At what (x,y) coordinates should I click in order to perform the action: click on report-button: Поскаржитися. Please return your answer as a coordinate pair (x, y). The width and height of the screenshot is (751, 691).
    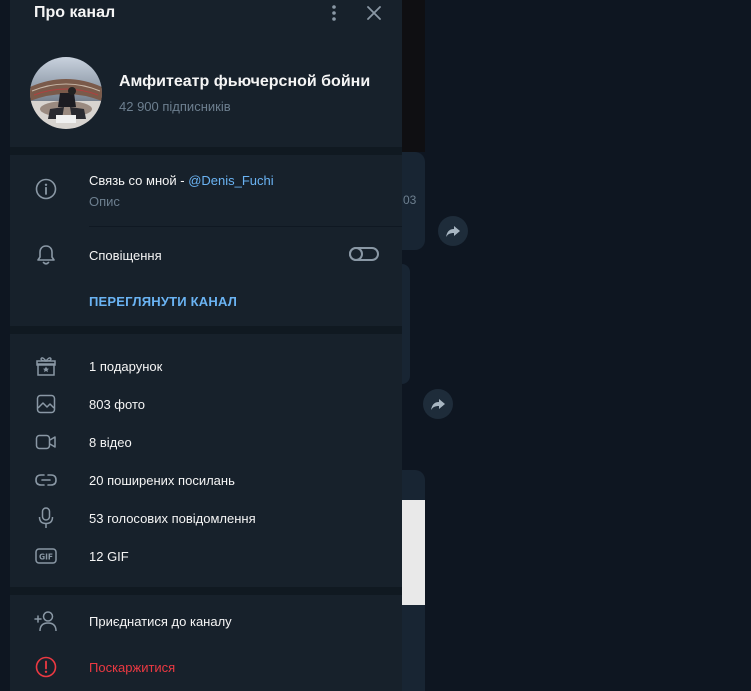
    Looking at the image, I should click on (132, 667).